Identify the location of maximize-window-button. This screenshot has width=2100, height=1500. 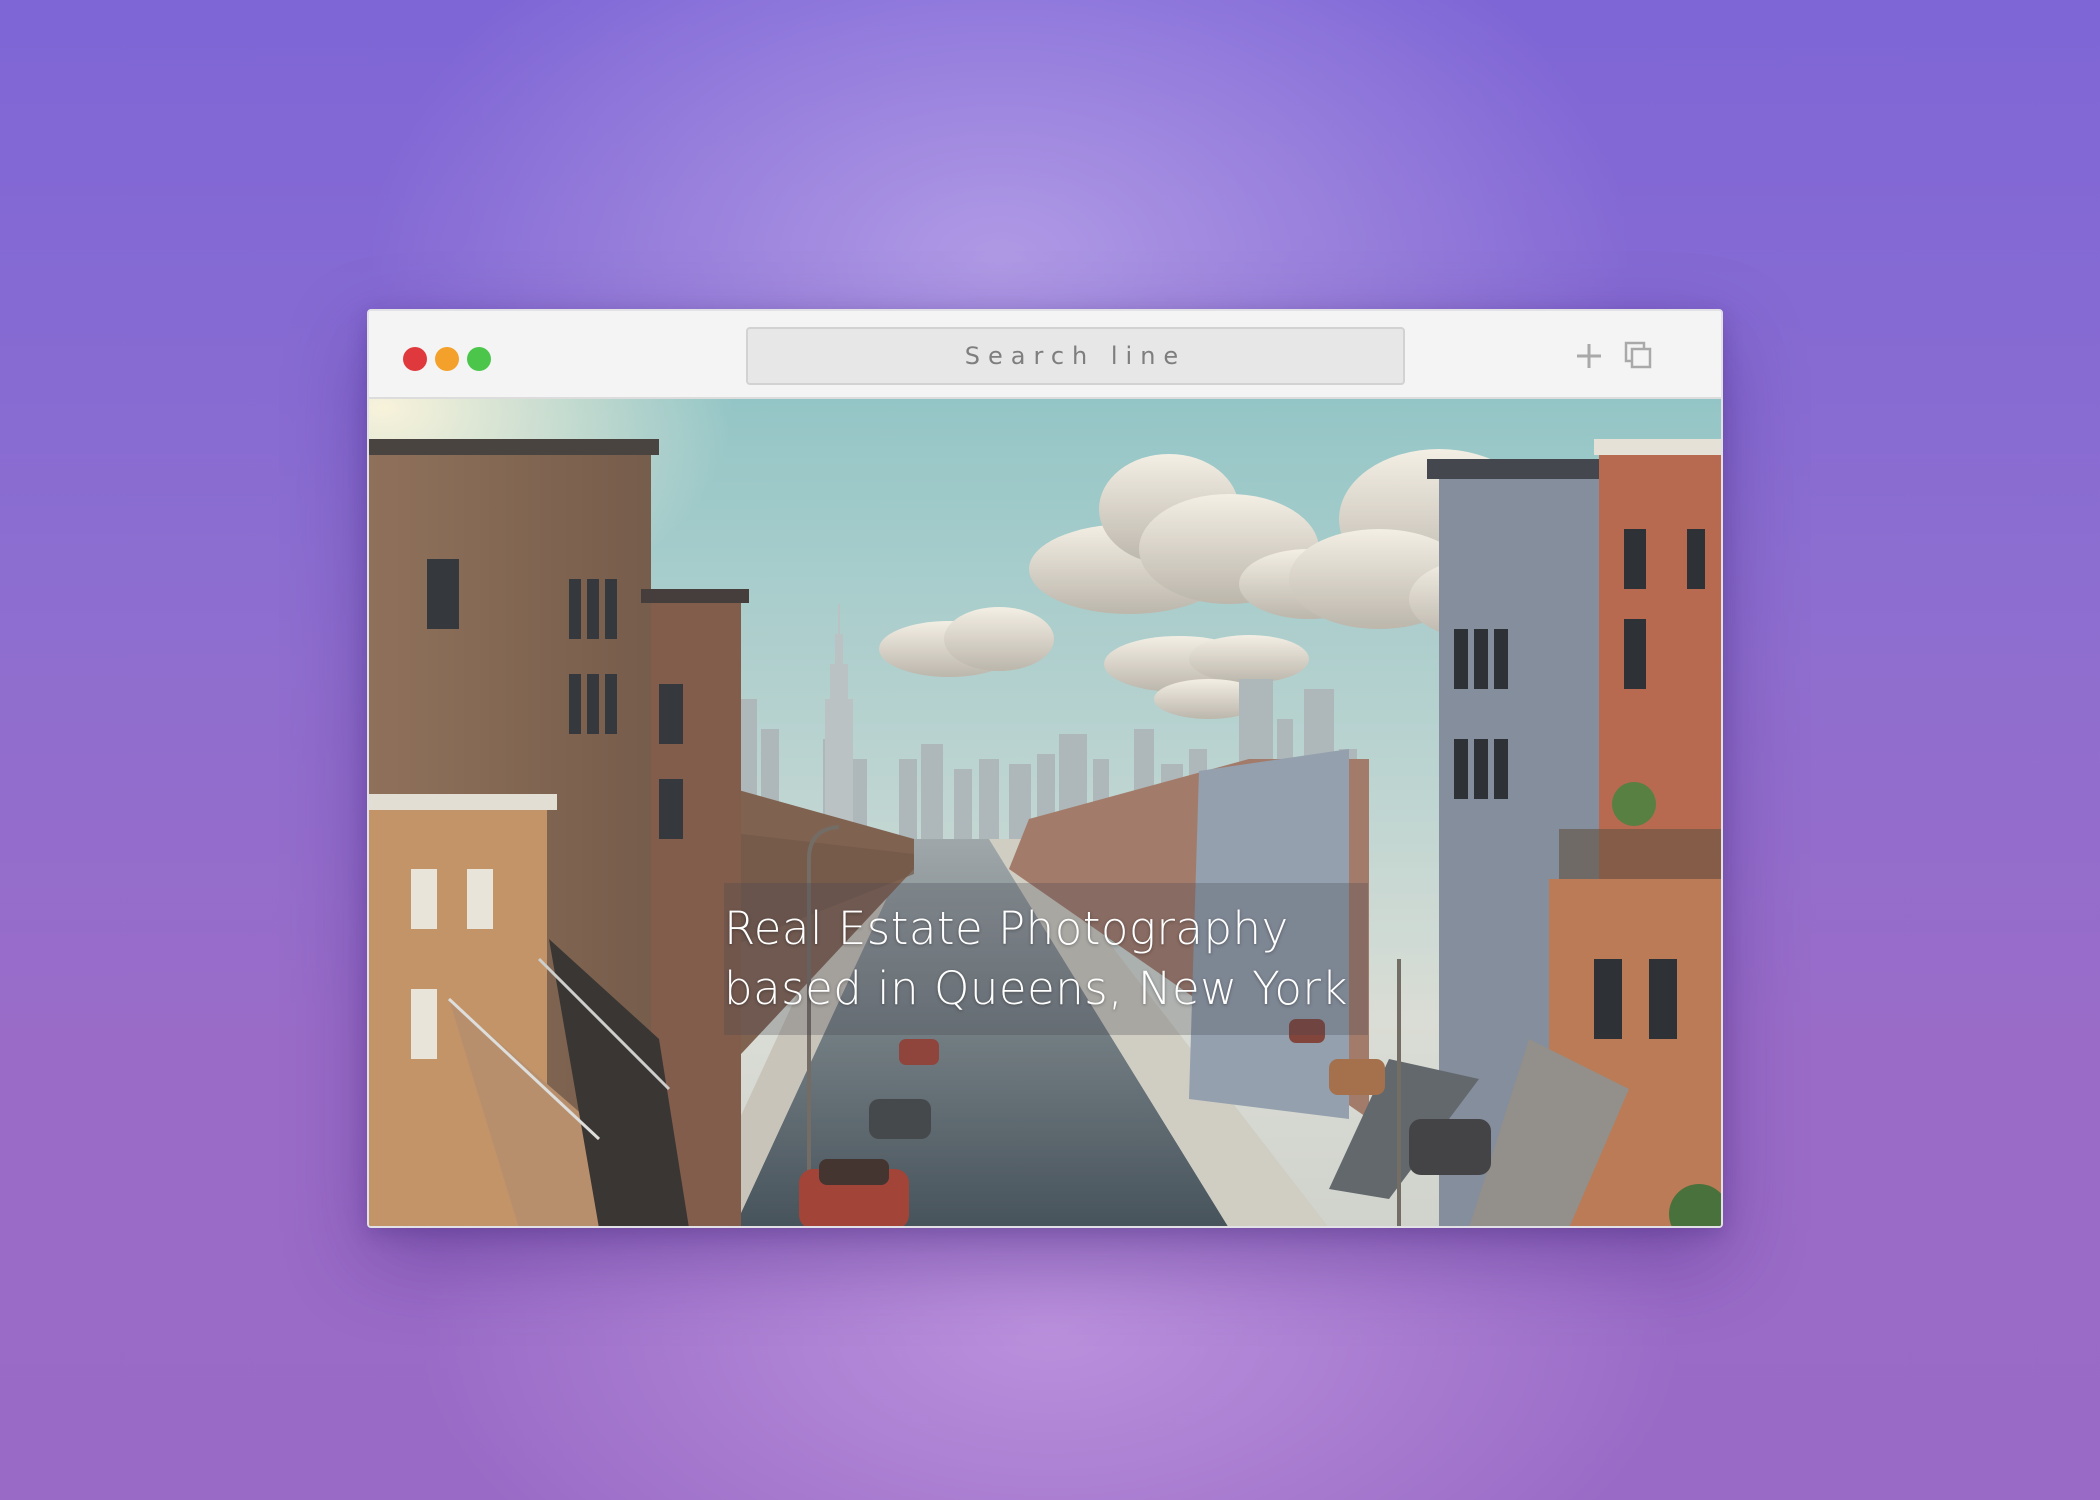
(479, 359).